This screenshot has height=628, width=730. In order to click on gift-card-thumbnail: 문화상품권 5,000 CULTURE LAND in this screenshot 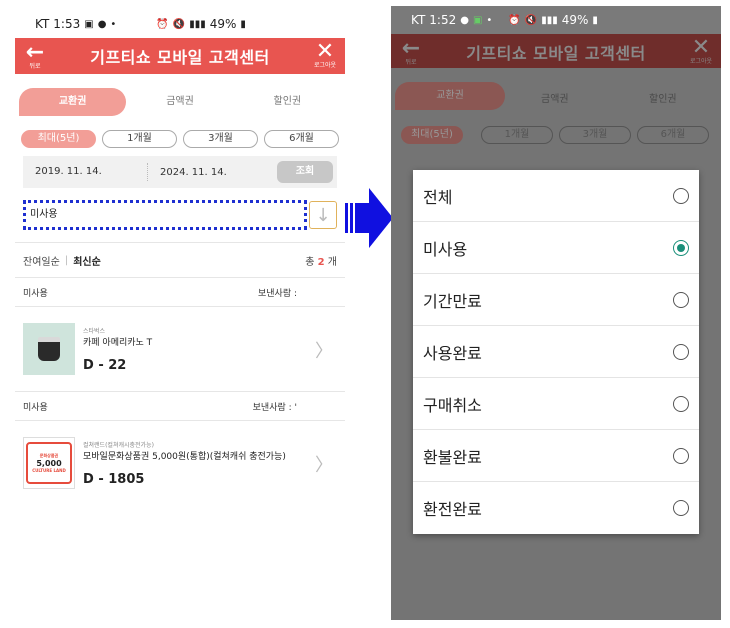, I will do `click(49, 463)`.